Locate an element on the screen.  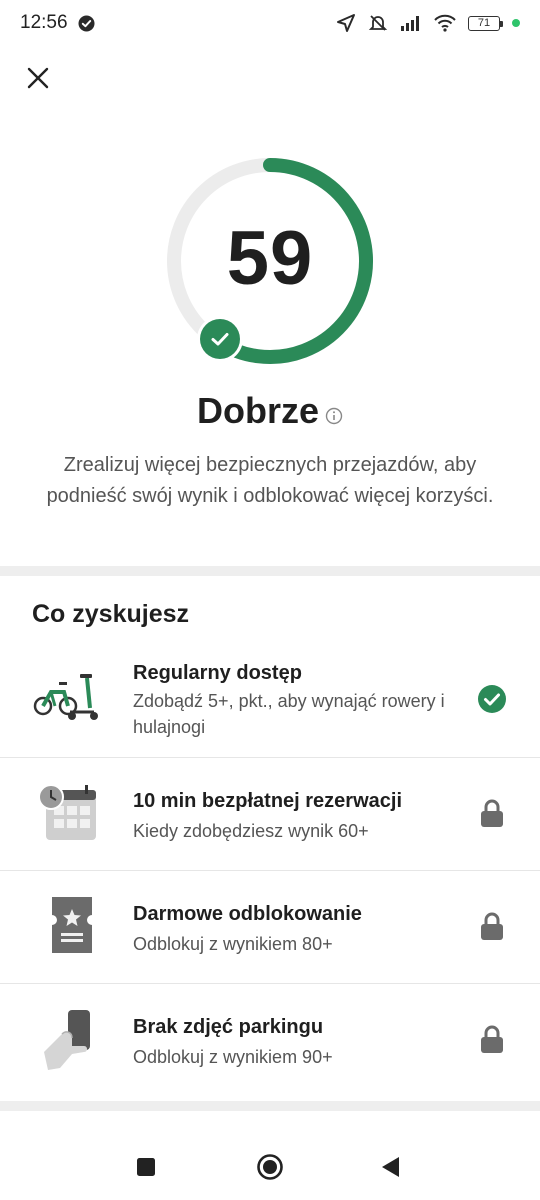
location-arrow-icon is located at coordinates (346, 23).